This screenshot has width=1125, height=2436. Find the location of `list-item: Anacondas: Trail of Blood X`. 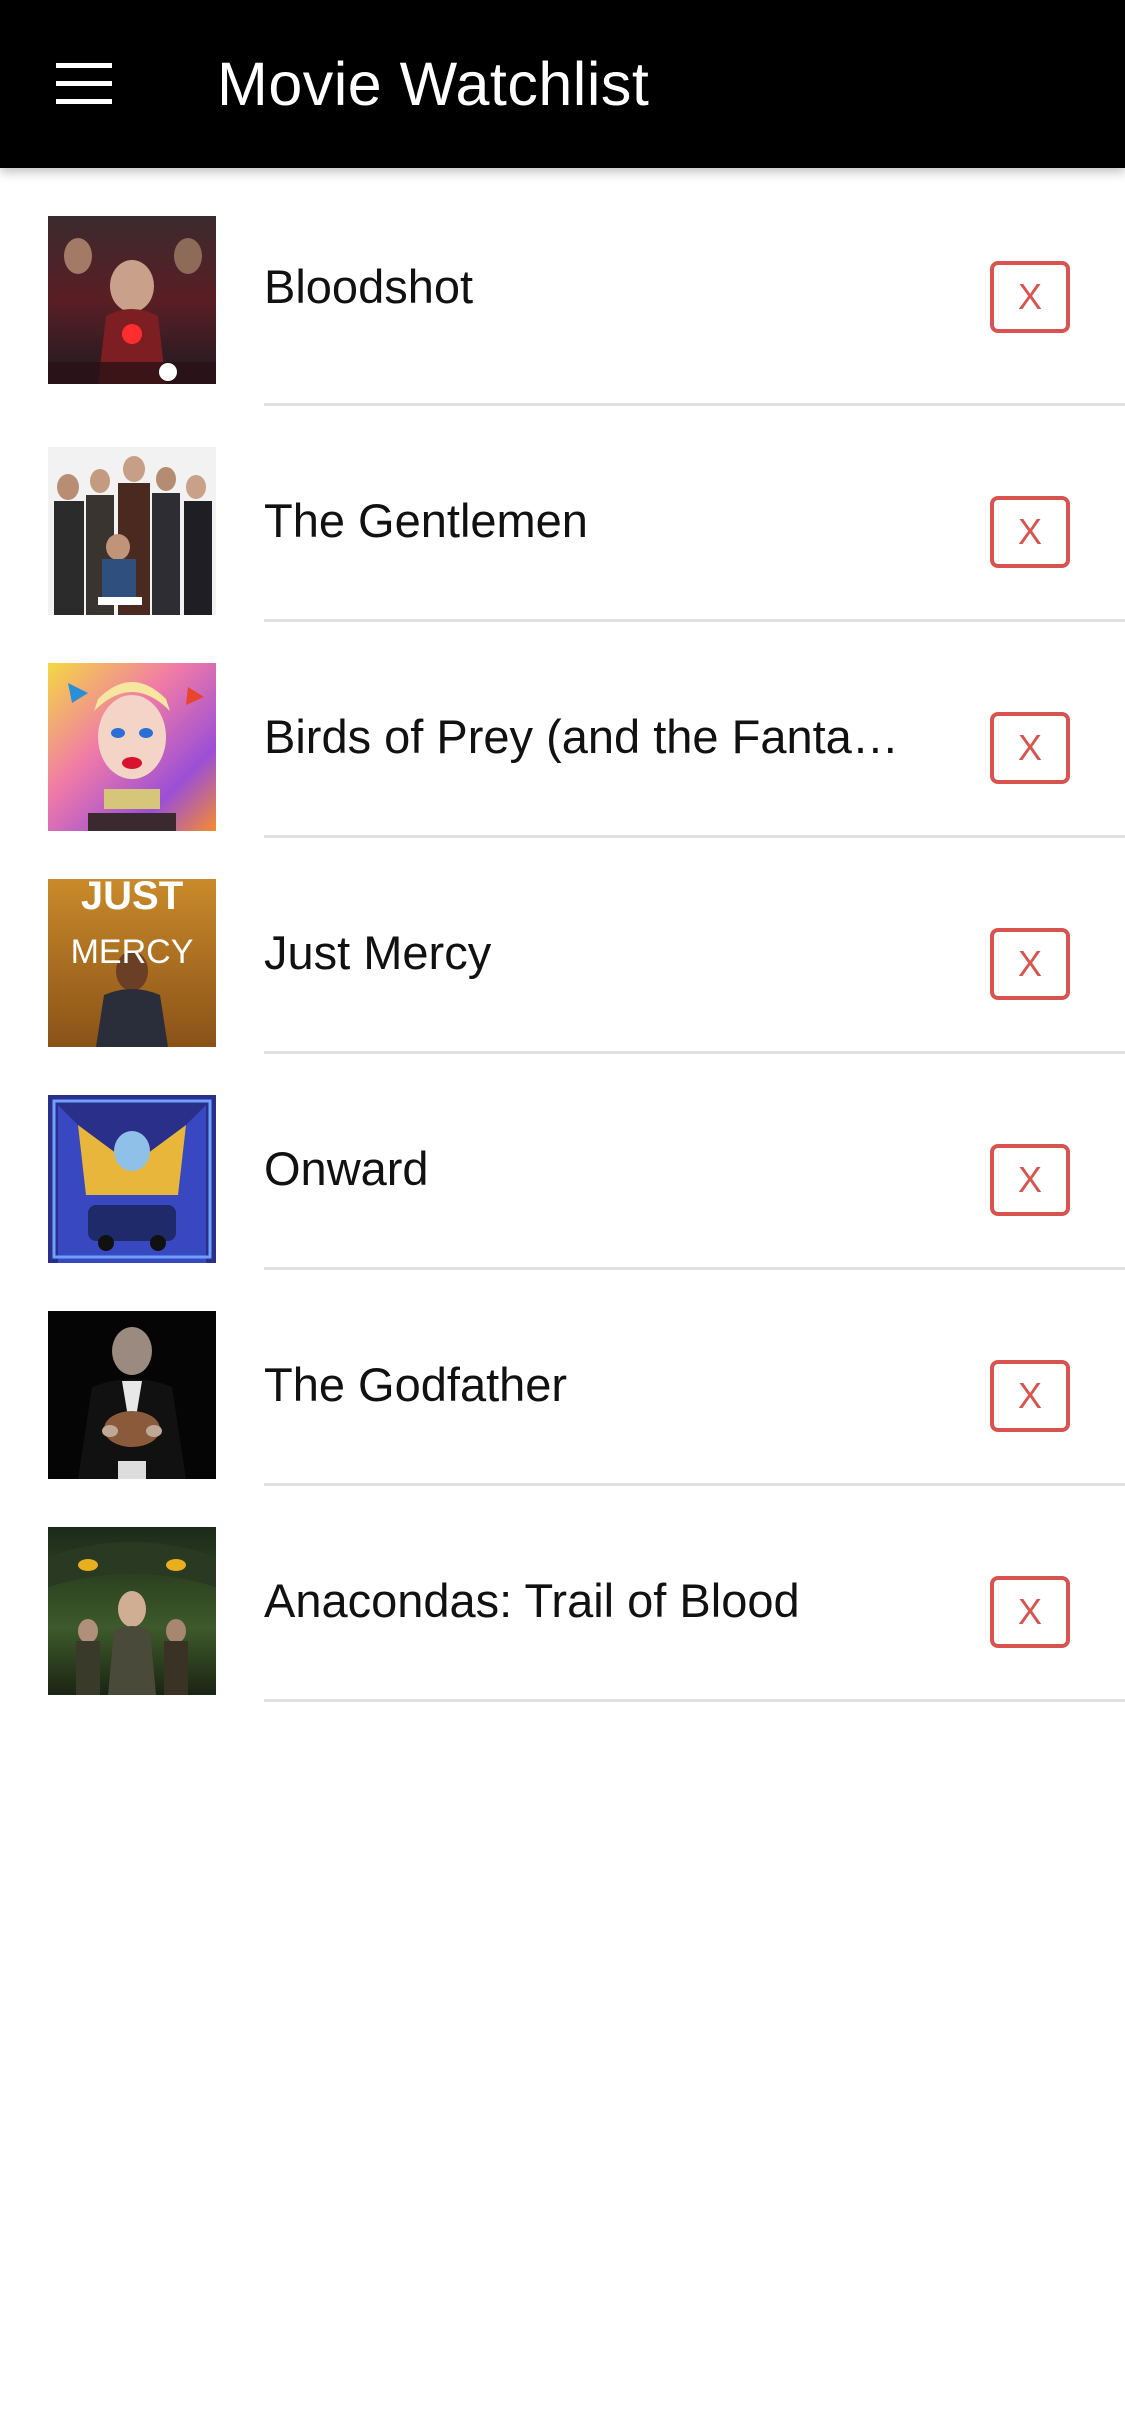

list-item: Anacondas: Trail of Blood X is located at coordinates (562, 1594).